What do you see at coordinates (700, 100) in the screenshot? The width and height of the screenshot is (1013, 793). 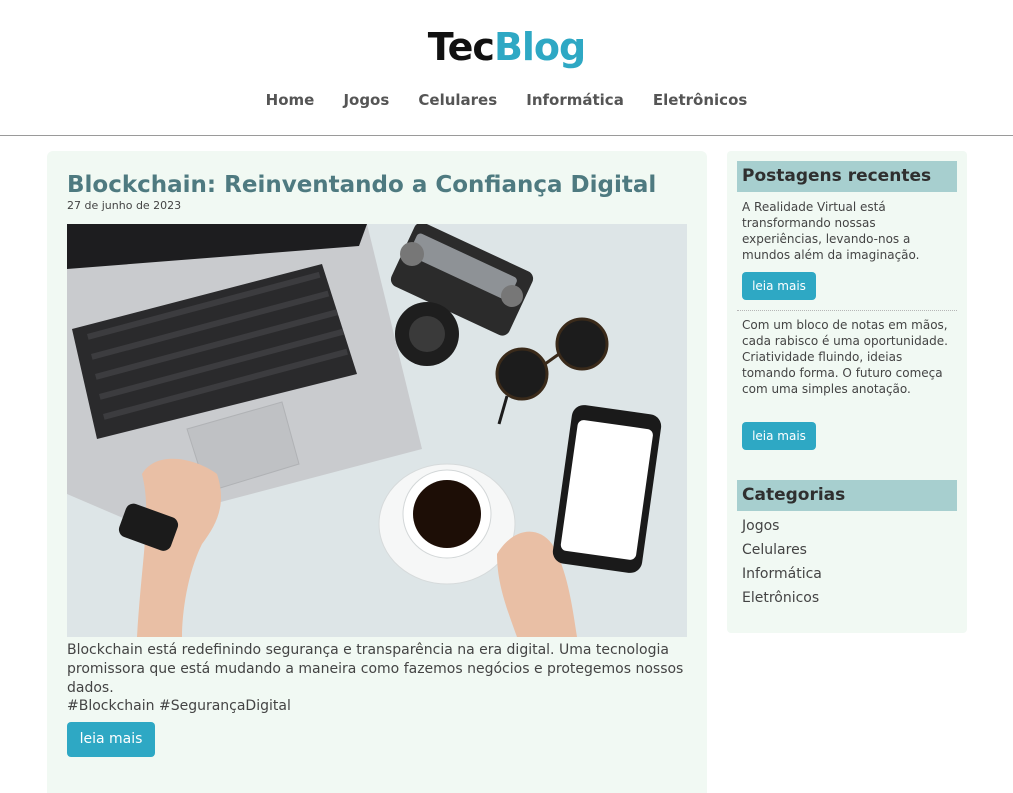 I see `nav-eletronicos: Eletrônicos` at bounding box center [700, 100].